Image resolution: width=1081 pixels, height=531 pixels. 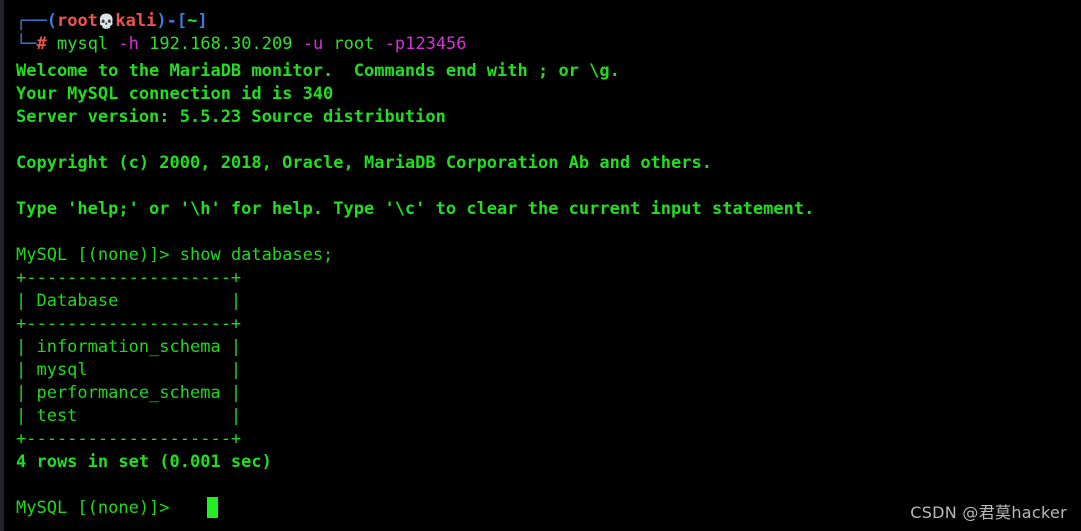 I want to click on prompt-dash: -, so click(x=171, y=21).